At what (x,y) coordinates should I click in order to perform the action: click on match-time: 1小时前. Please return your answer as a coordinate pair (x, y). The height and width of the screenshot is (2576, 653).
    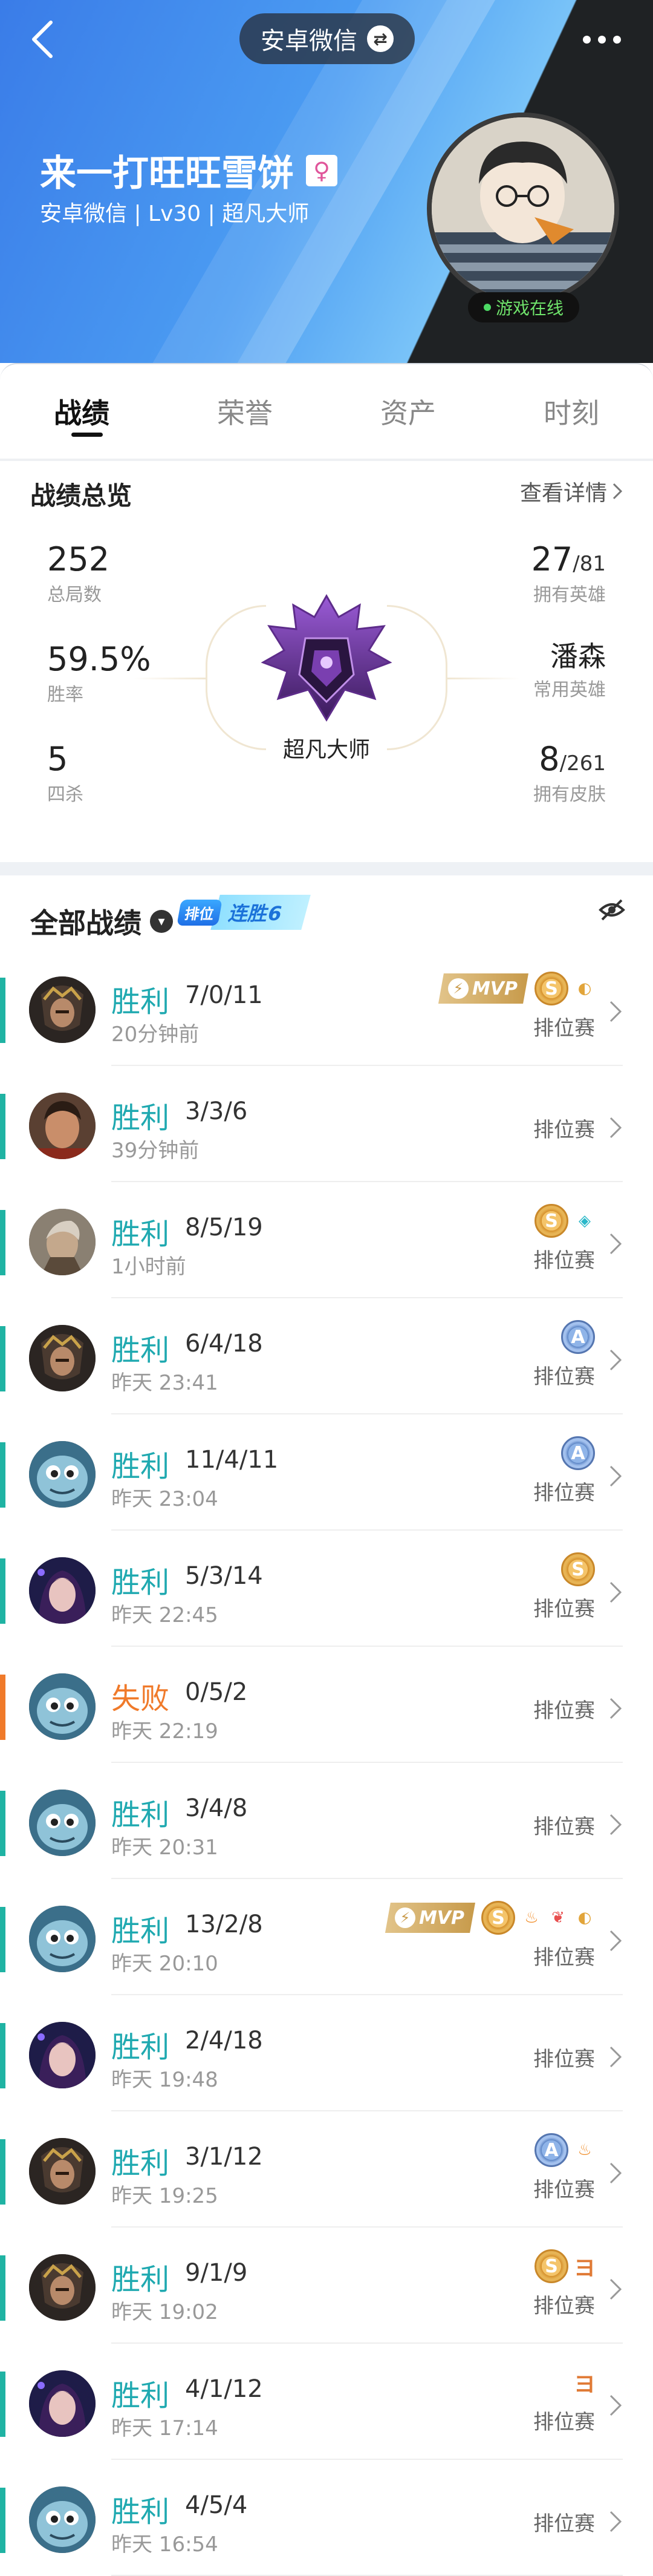
    Looking at the image, I should click on (148, 1267).